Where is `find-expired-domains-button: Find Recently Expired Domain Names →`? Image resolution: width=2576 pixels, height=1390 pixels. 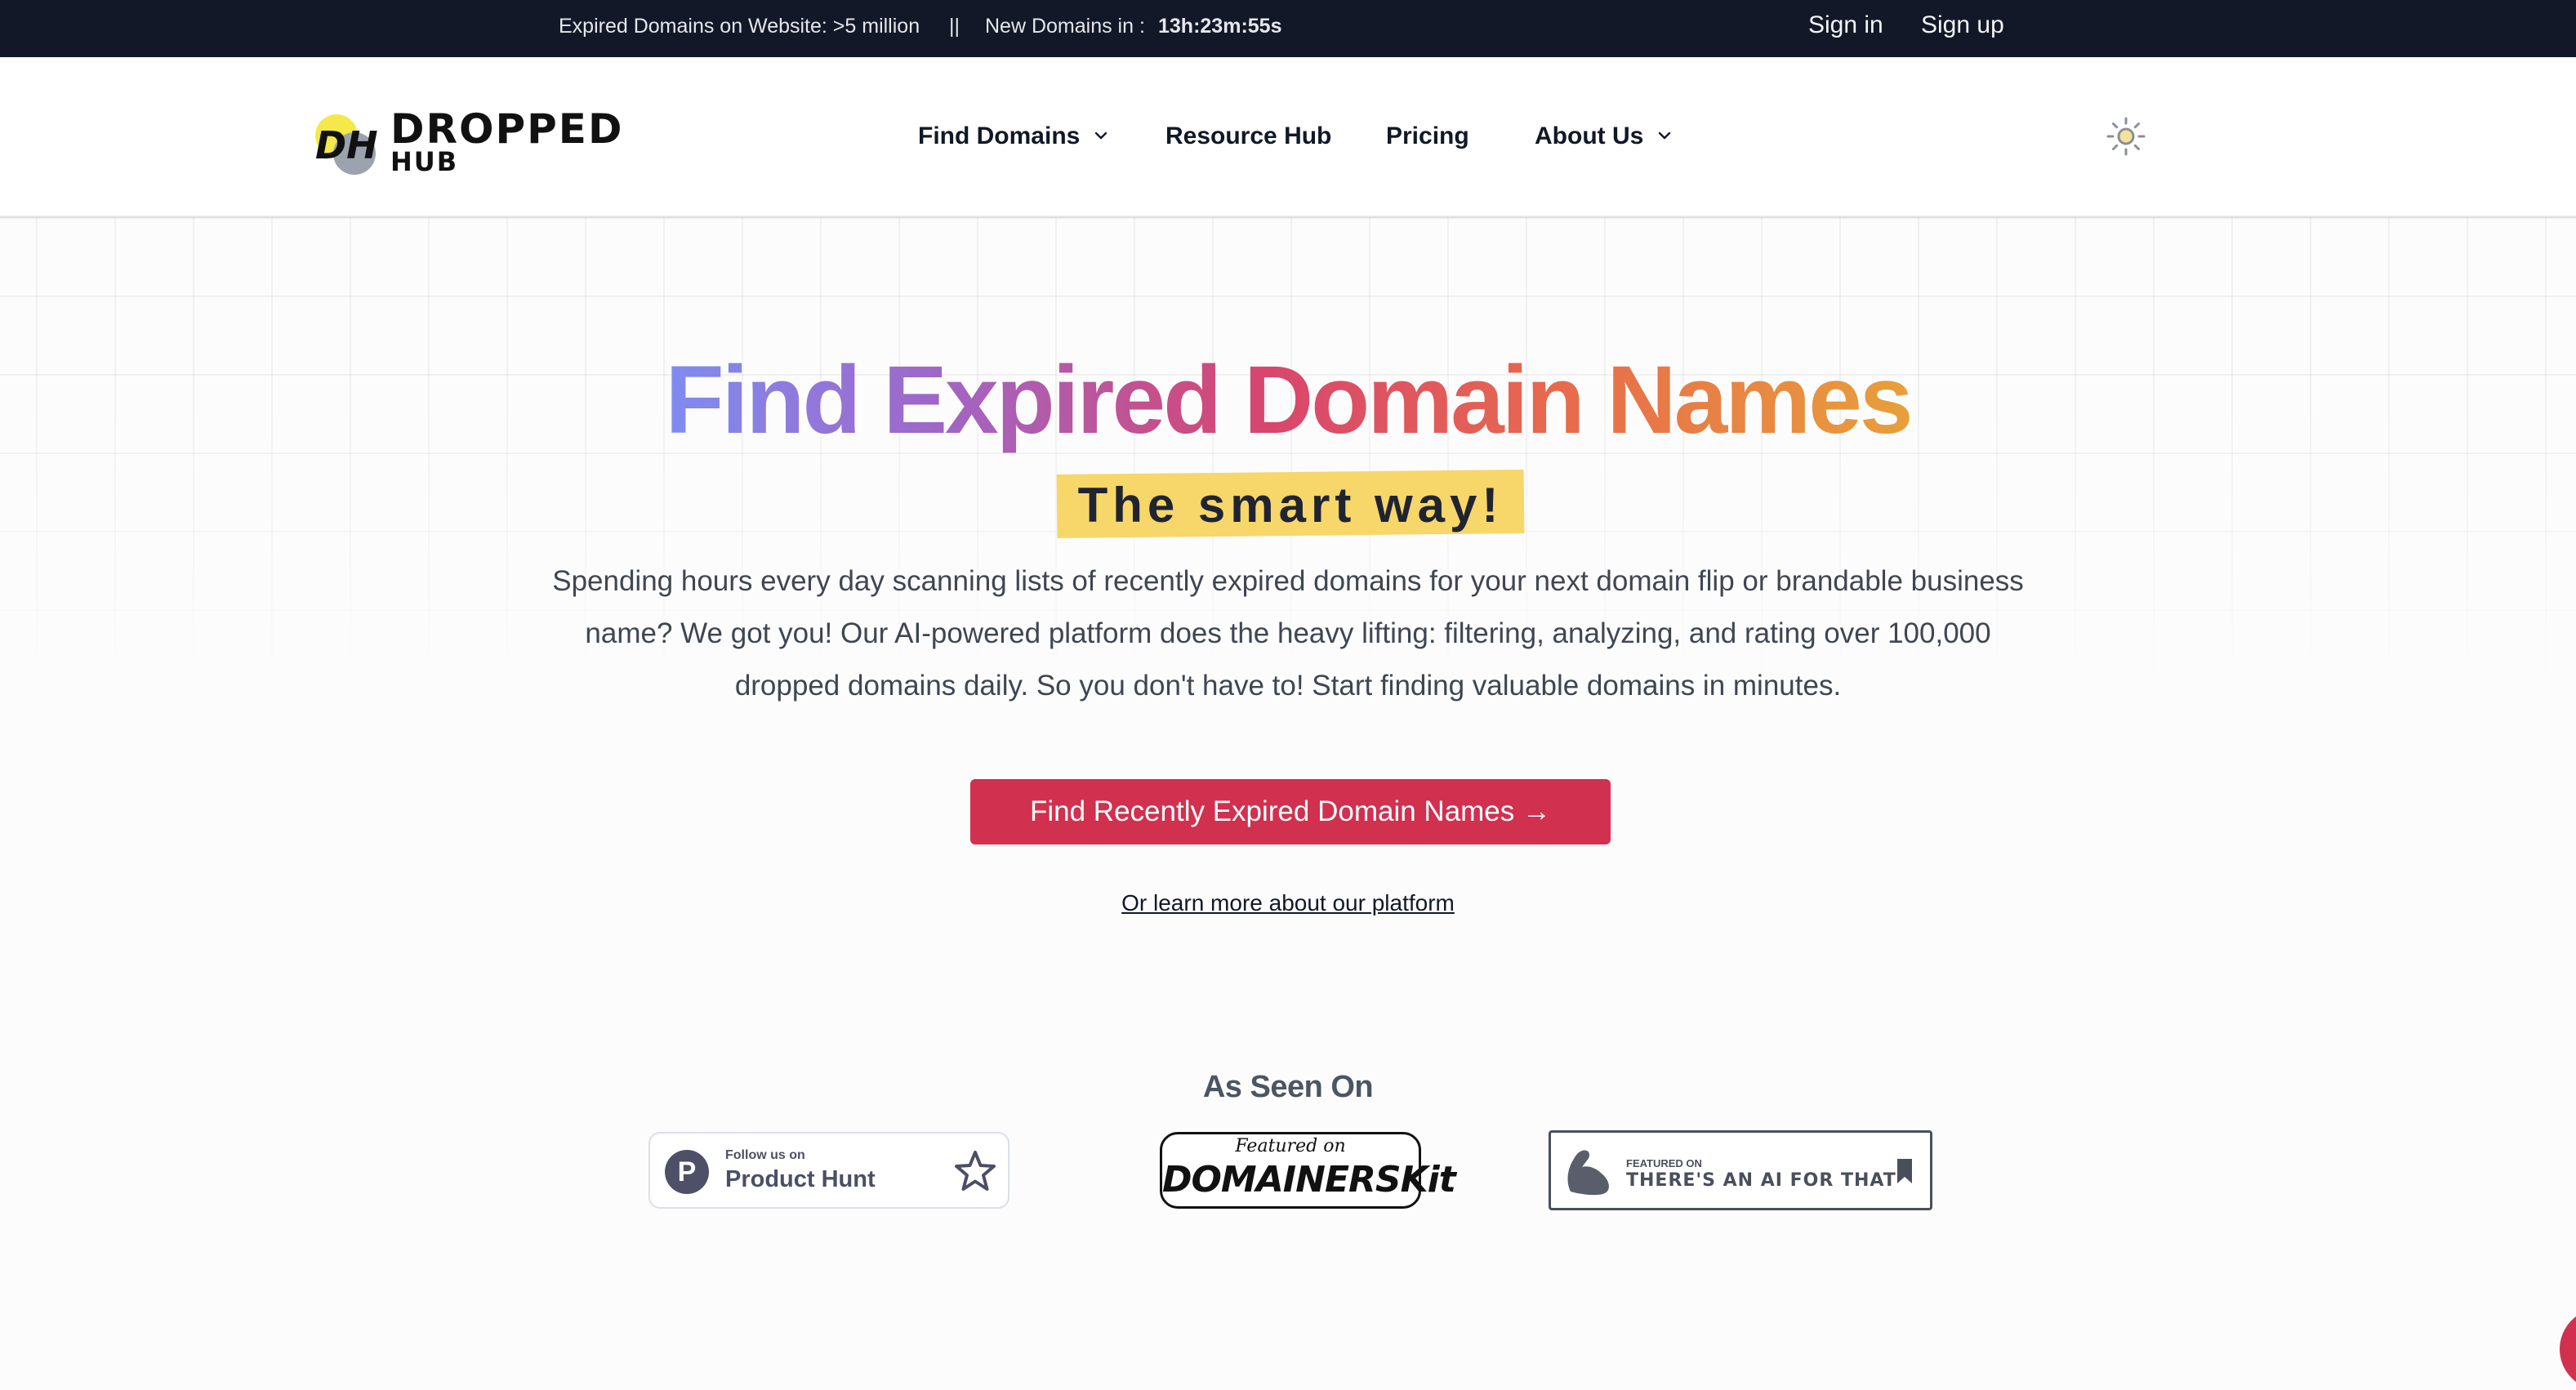
find-expired-domains-button: Find Recently Expired Domain Names → is located at coordinates (1290, 811).